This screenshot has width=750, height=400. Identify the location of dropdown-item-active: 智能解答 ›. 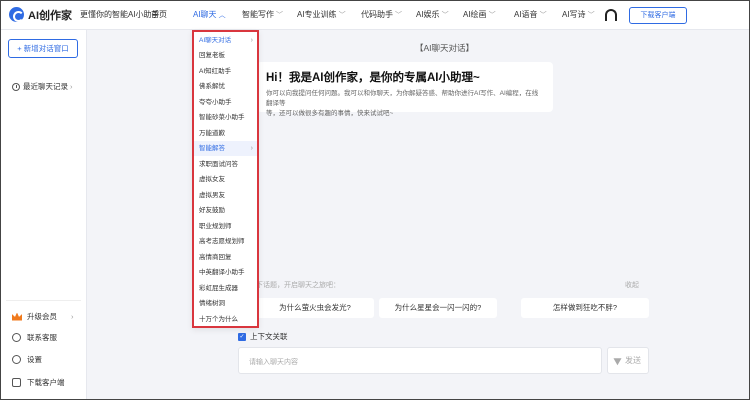
(225, 148).